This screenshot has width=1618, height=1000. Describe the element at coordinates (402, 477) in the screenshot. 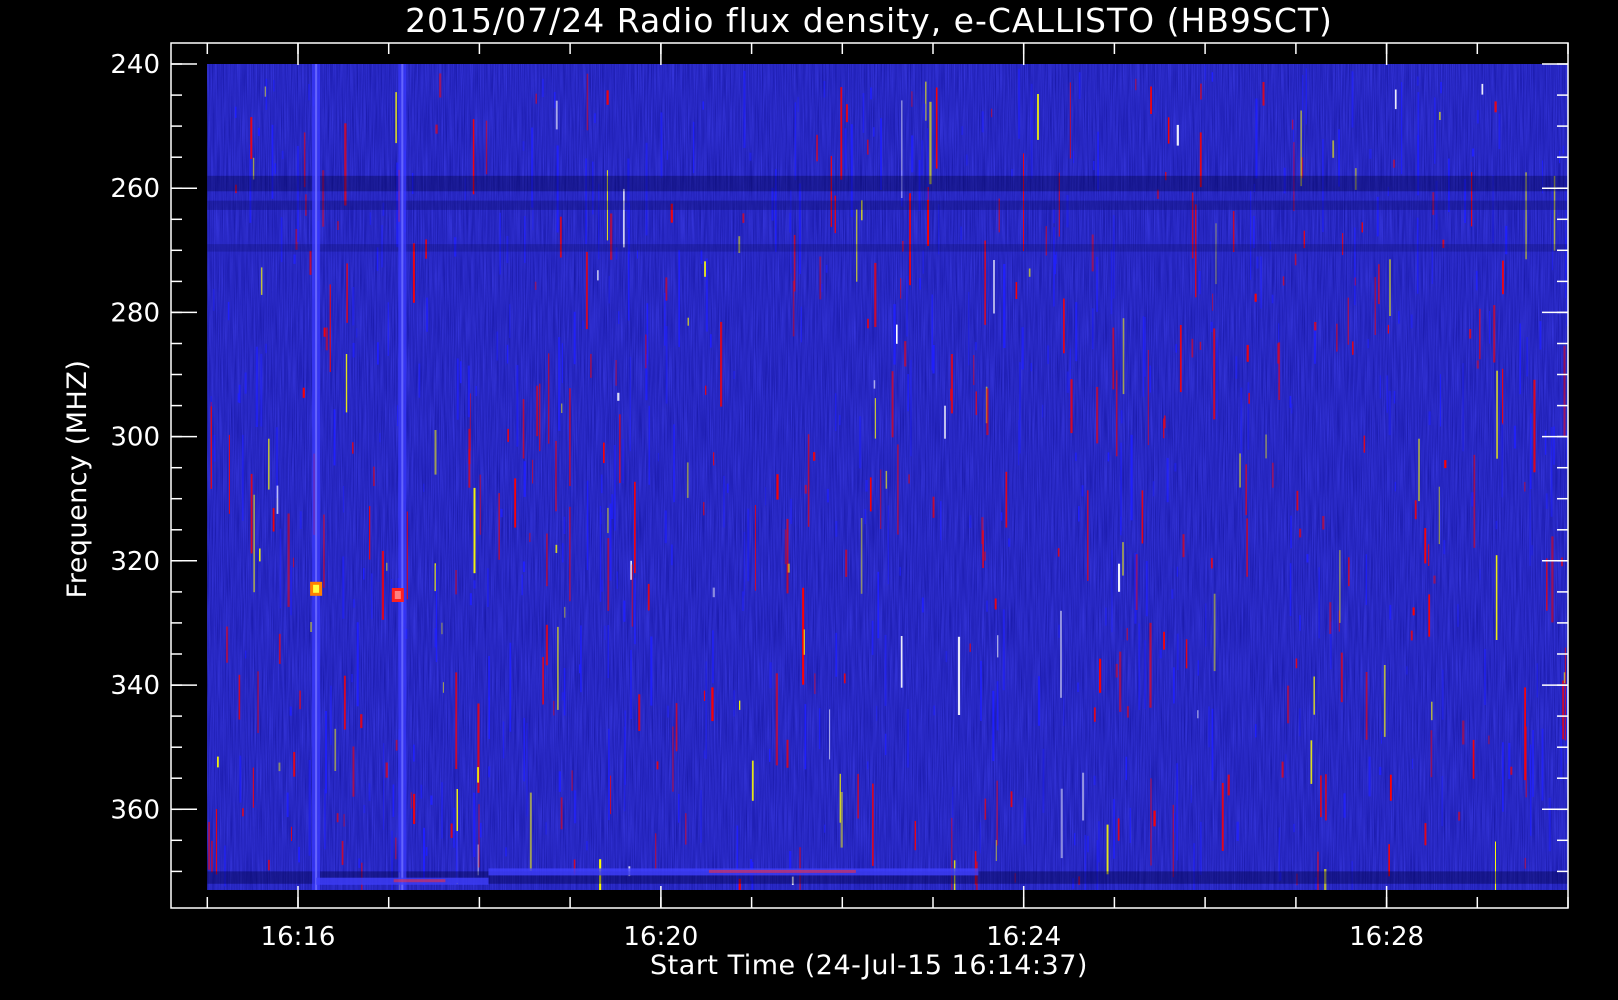

I see `feature-vertical-line-core` at that location.